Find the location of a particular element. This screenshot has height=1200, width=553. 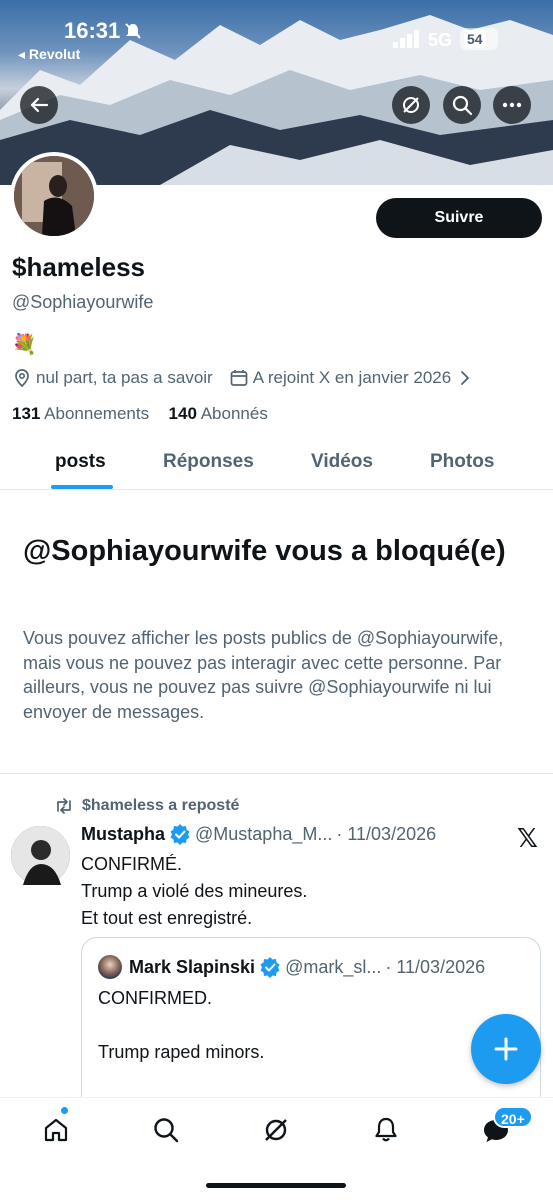

nav-search is located at coordinates (166, 1130).